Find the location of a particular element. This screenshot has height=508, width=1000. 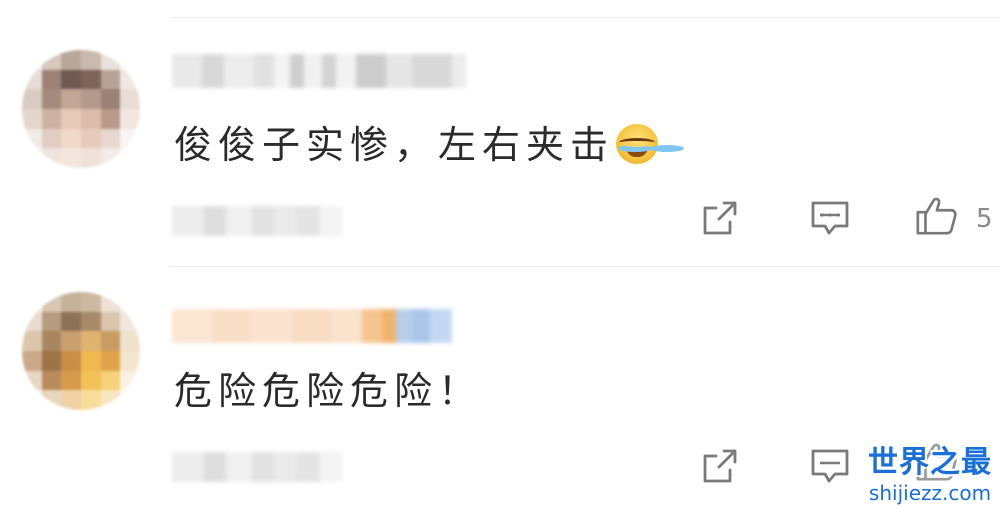

comment-text: 俊俊子实惨，左右夹击 is located at coordinates (416, 145).